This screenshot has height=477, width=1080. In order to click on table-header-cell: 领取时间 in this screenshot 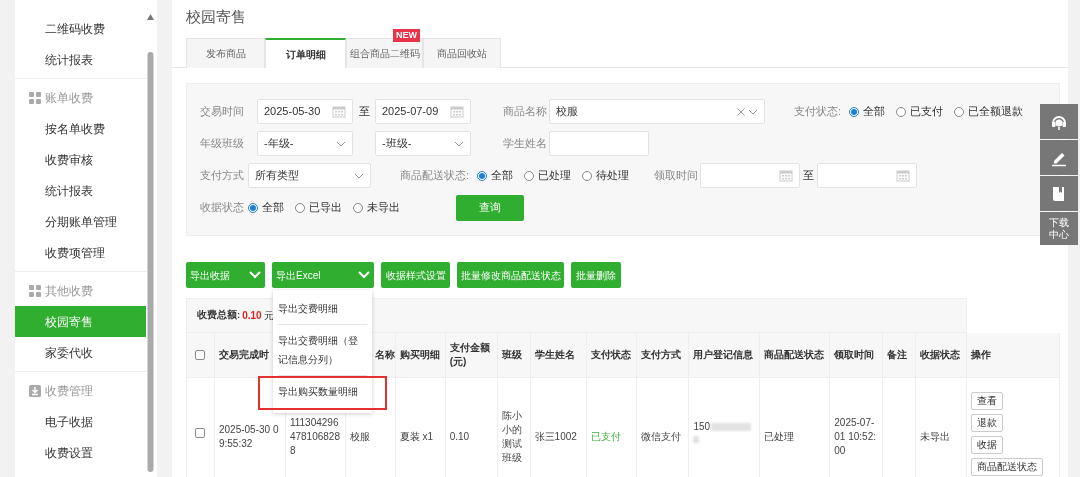, I will do `click(857, 355)`.